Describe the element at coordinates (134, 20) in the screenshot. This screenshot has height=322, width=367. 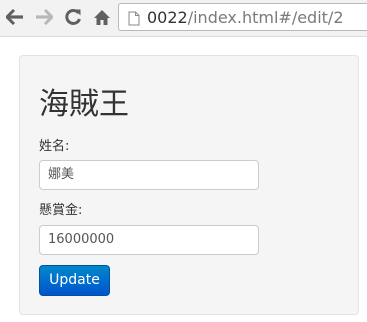
I see `page-icon` at that location.